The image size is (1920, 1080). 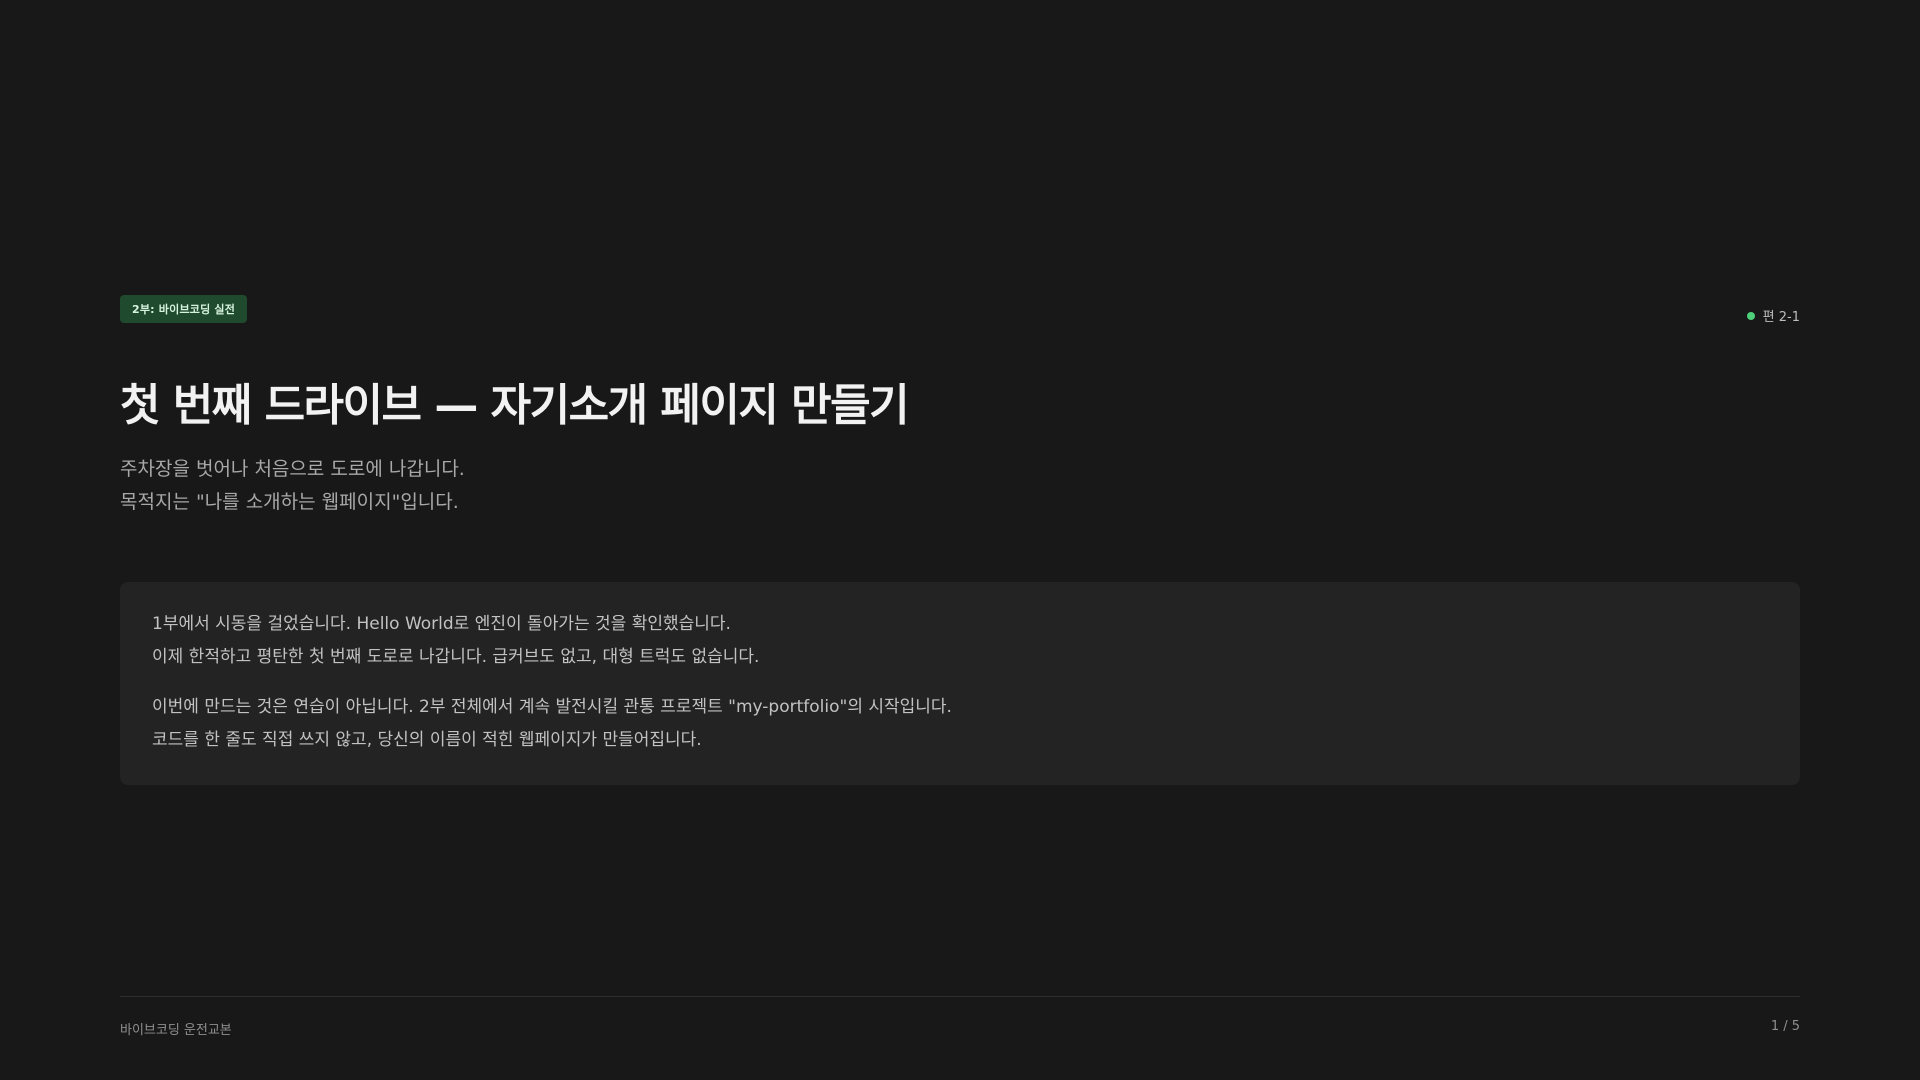 I want to click on section-badge: 2부: 바이브코딩 실전, so click(x=184, y=309).